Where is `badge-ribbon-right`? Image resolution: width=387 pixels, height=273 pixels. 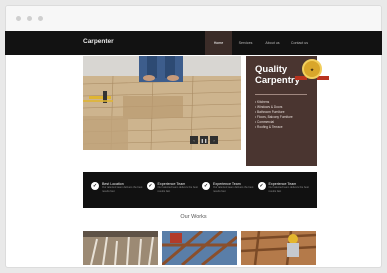
badge-ribbon-right is located at coordinates (323, 78).